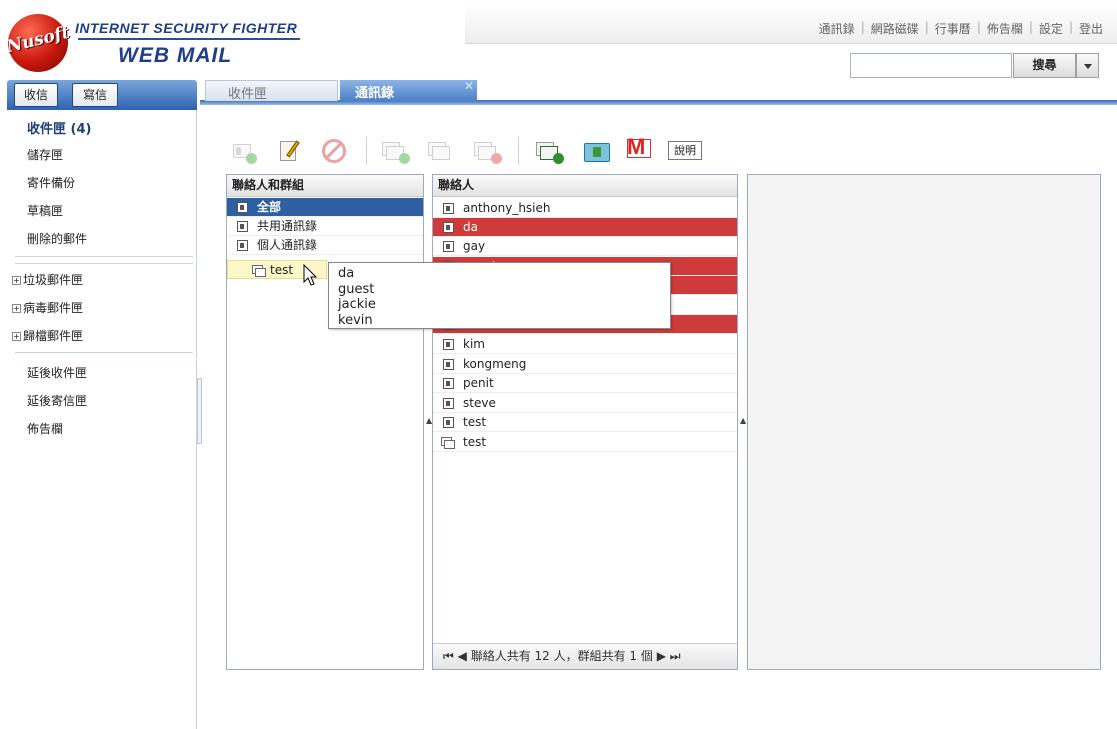  I want to click on folder-delayed-outbox: 延後寄信匣, so click(57, 400).